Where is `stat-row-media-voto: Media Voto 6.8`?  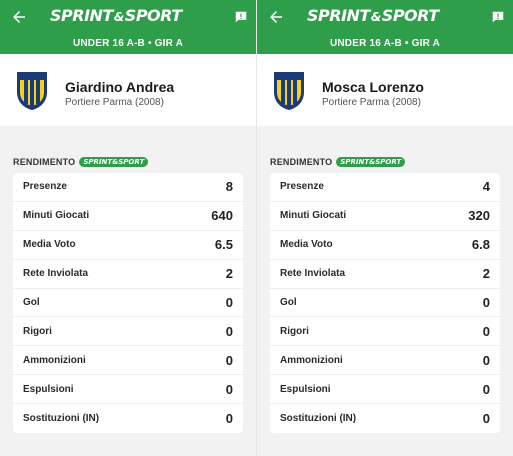
stat-row-media-voto: Media Voto 6.8 is located at coordinates (385, 245).